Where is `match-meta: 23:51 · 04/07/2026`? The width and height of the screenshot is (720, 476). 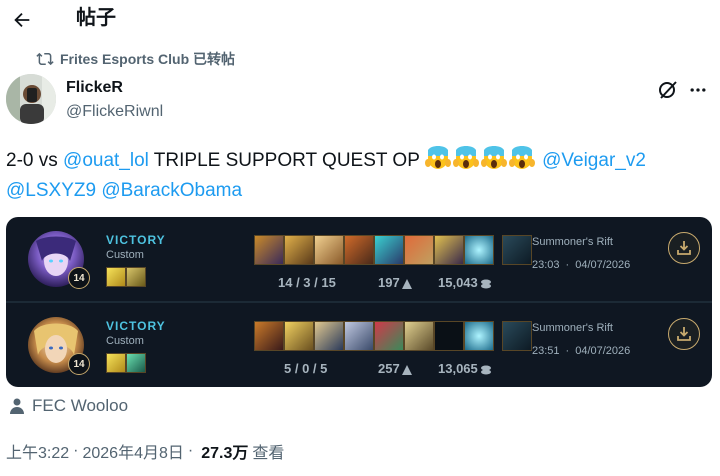 match-meta: 23:51 · 04/07/2026 is located at coordinates (581, 351).